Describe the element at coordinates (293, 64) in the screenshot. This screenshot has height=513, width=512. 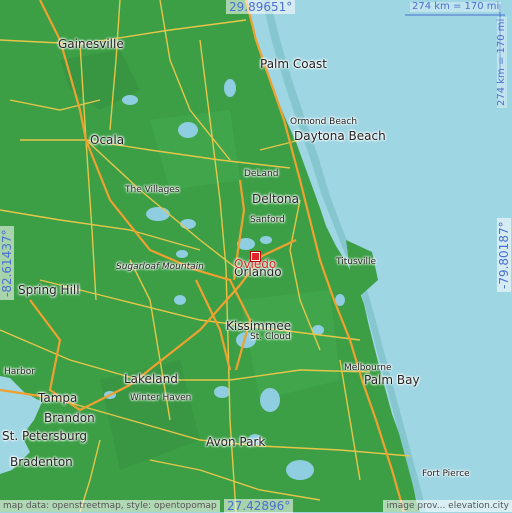
I see `city-palm-coast: Palm Coast` at that location.